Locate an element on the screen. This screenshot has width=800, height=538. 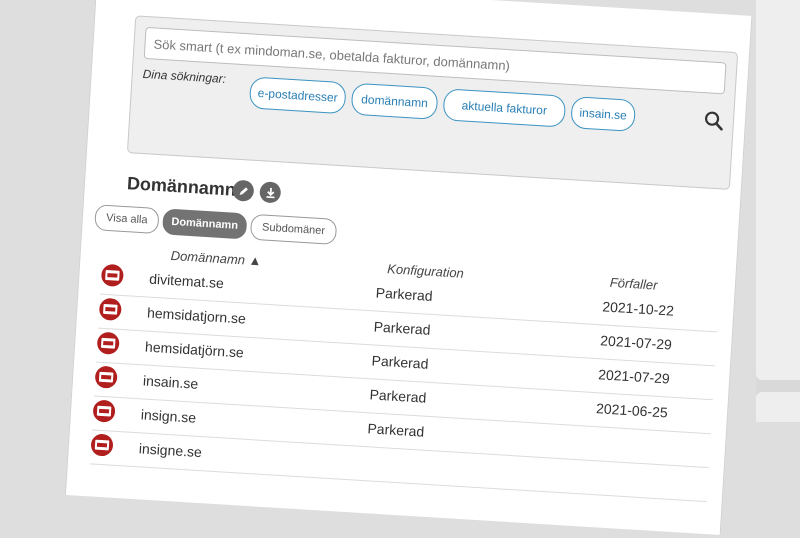
filter-all-button: Visa alla is located at coordinates (127, 219).